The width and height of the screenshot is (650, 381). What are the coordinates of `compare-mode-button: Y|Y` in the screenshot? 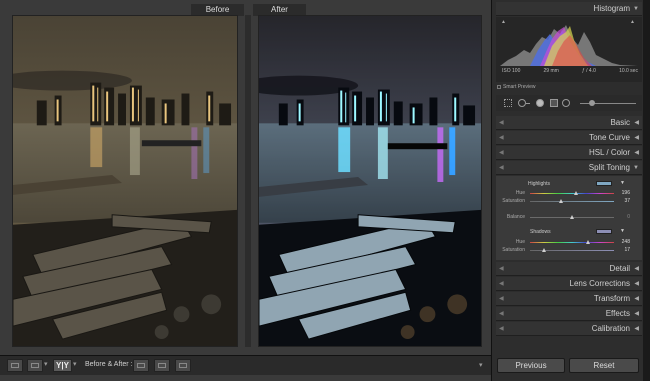 It's located at (62, 365).